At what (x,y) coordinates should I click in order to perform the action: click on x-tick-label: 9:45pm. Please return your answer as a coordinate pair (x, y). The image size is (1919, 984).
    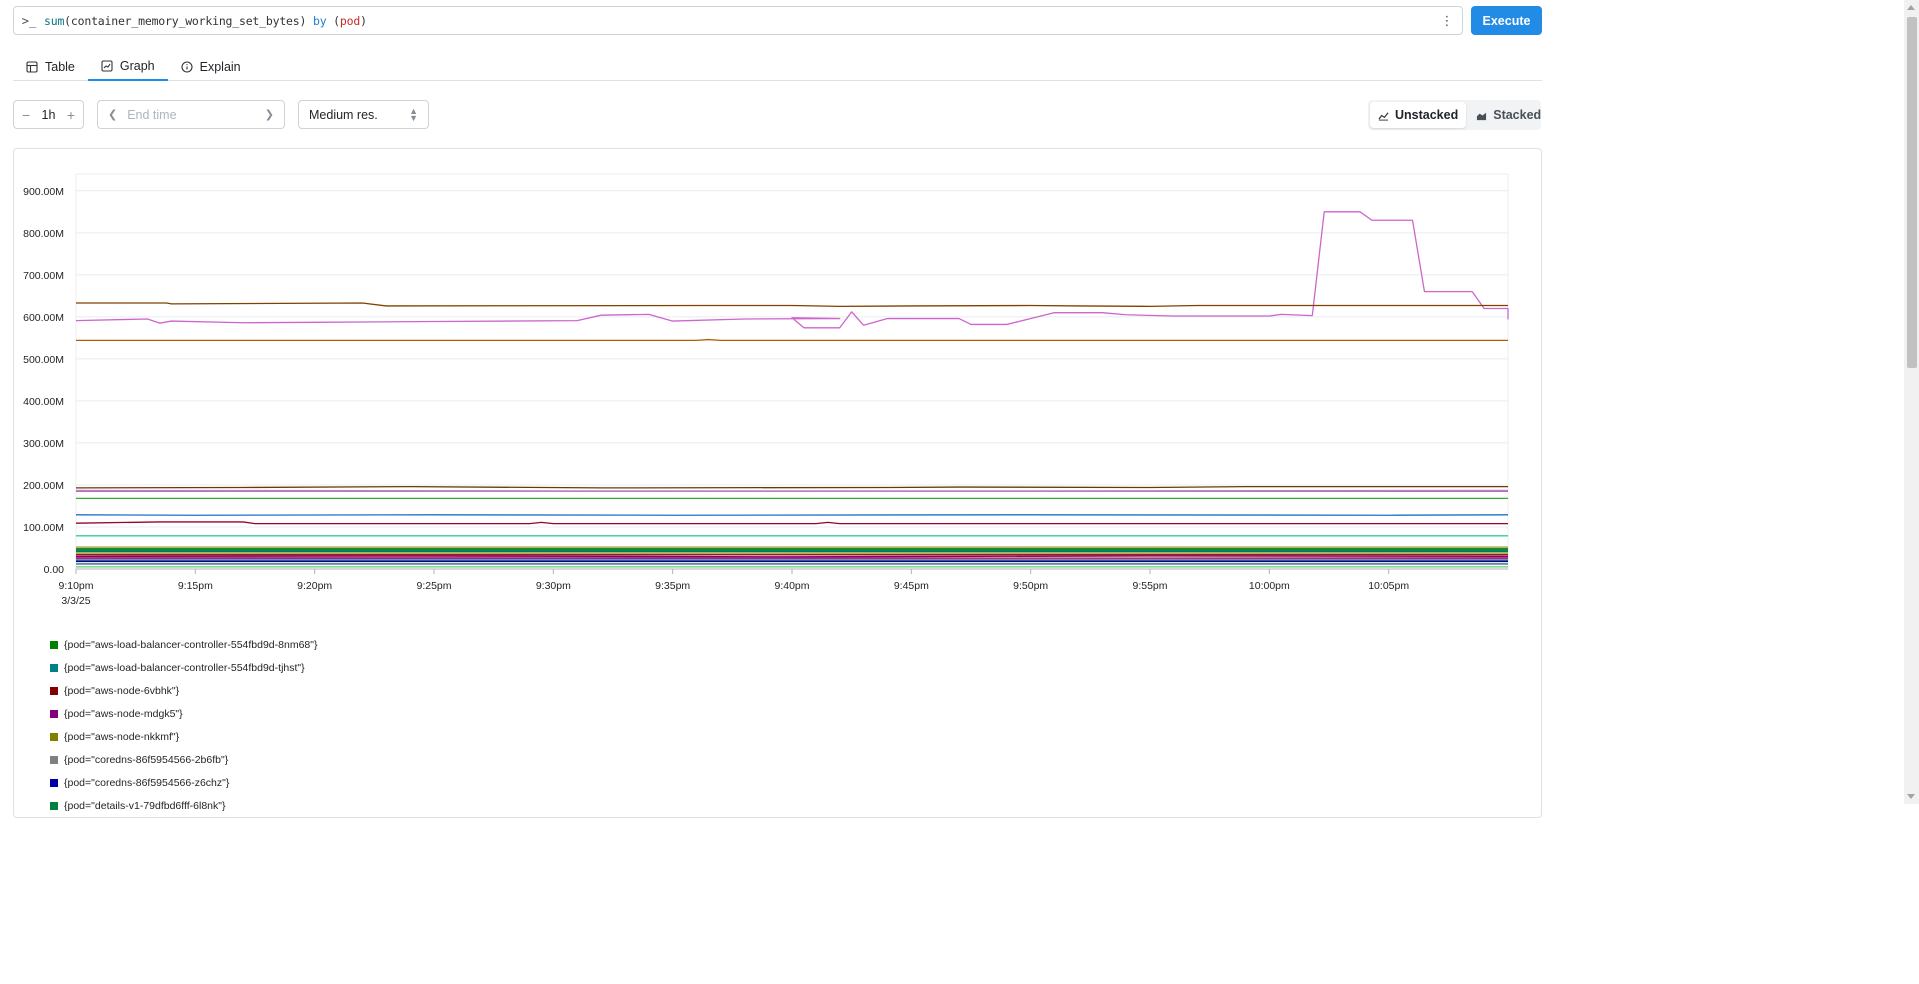
    Looking at the image, I should click on (911, 586).